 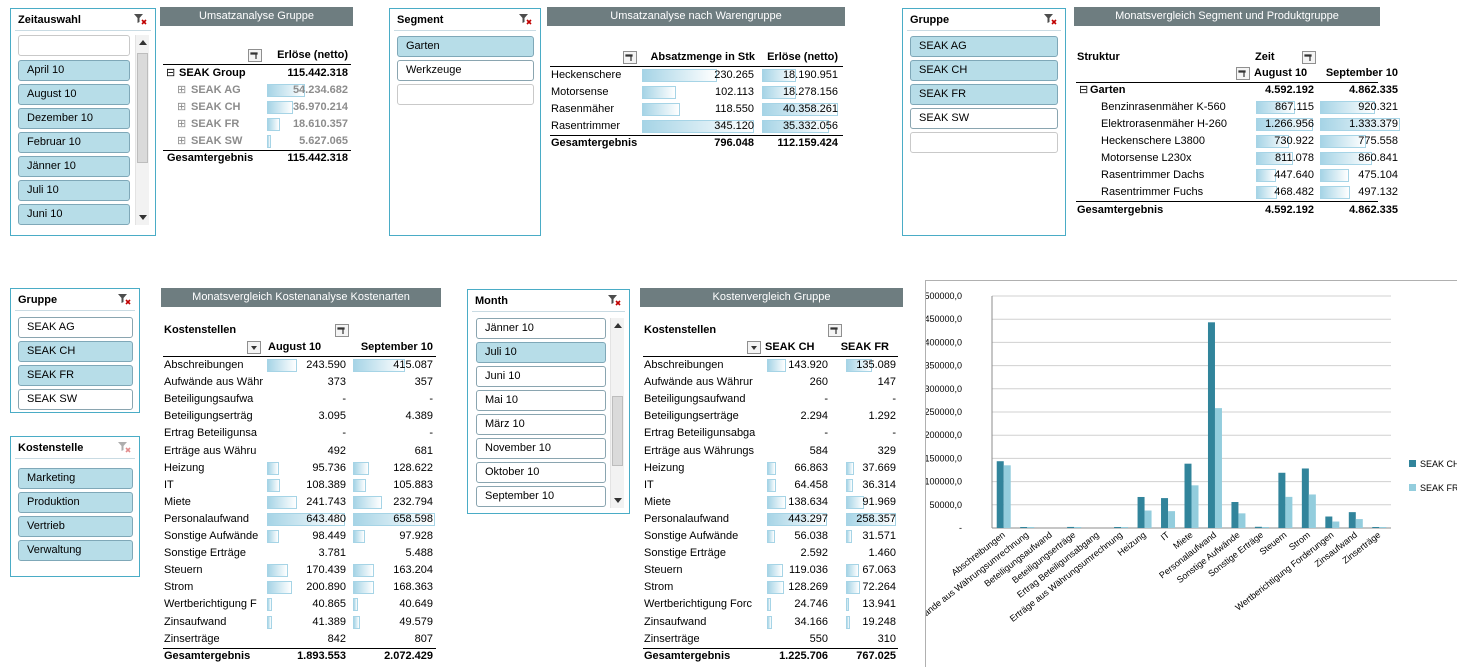 I want to click on column-header: Kostenstellen, so click(x=200, y=330).